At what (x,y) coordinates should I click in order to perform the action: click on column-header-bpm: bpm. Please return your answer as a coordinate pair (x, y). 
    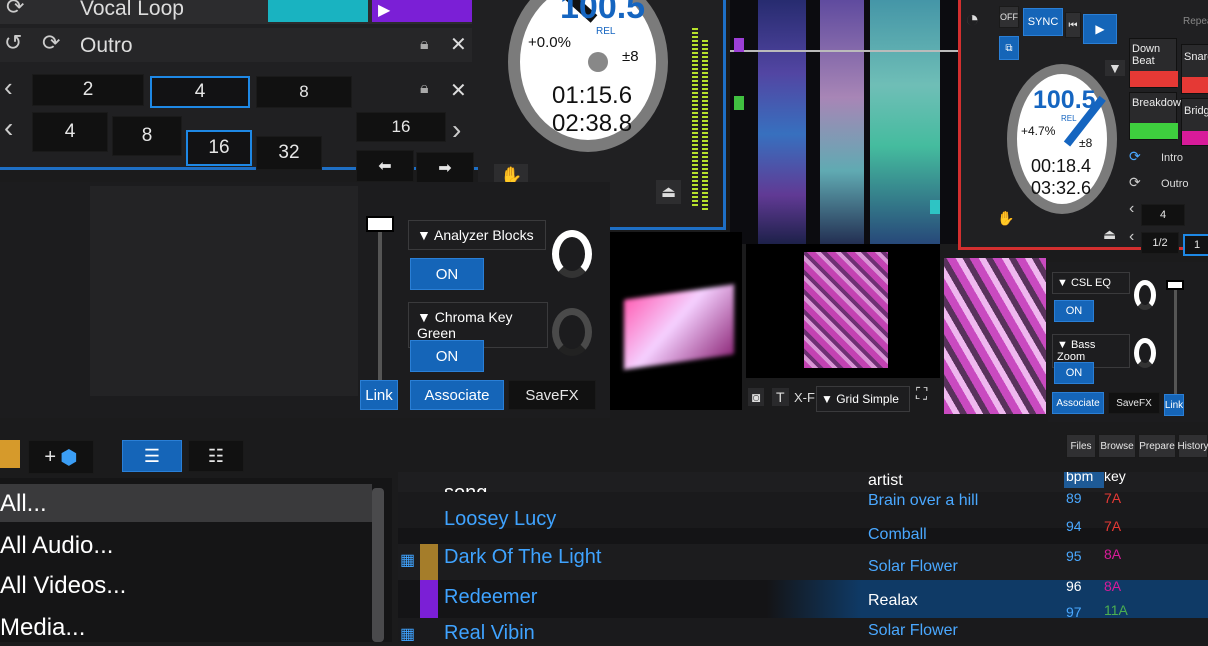
    Looking at the image, I should click on (1079, 478).